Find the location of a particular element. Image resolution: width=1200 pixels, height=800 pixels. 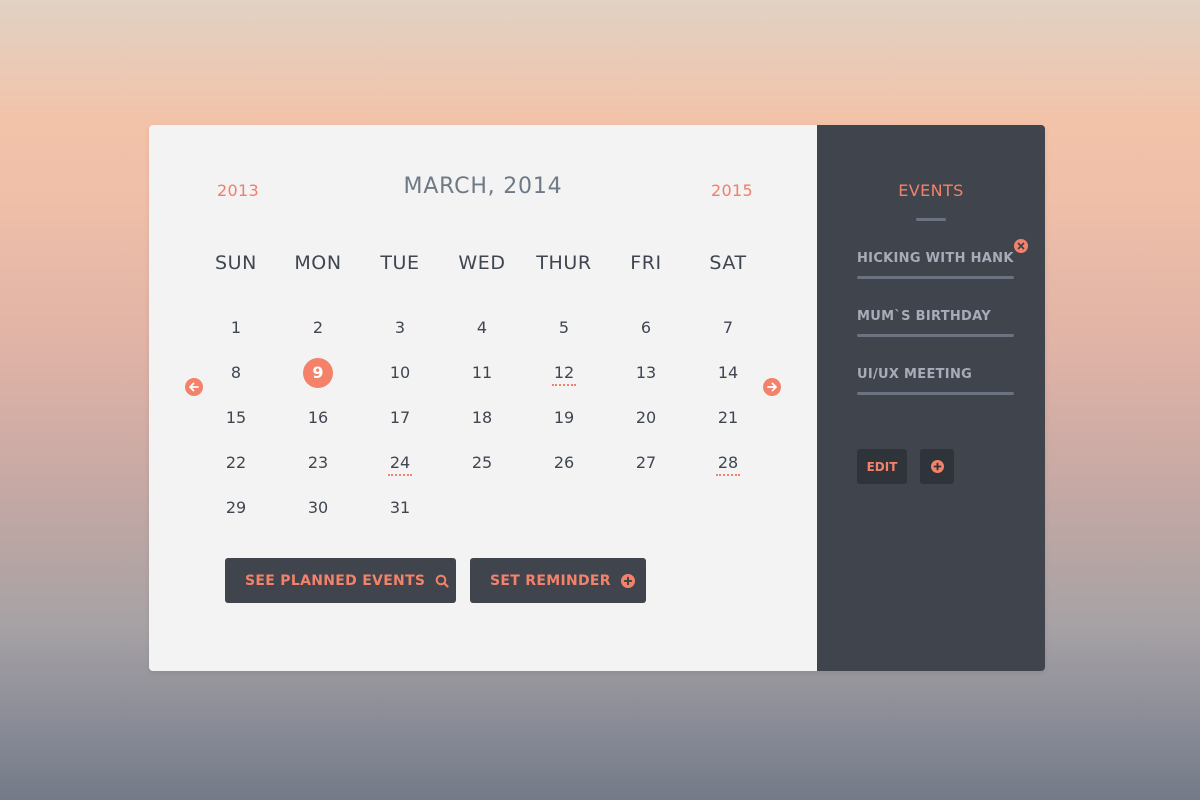

day-cell-30: 30 is located at coordinates (318, 507).